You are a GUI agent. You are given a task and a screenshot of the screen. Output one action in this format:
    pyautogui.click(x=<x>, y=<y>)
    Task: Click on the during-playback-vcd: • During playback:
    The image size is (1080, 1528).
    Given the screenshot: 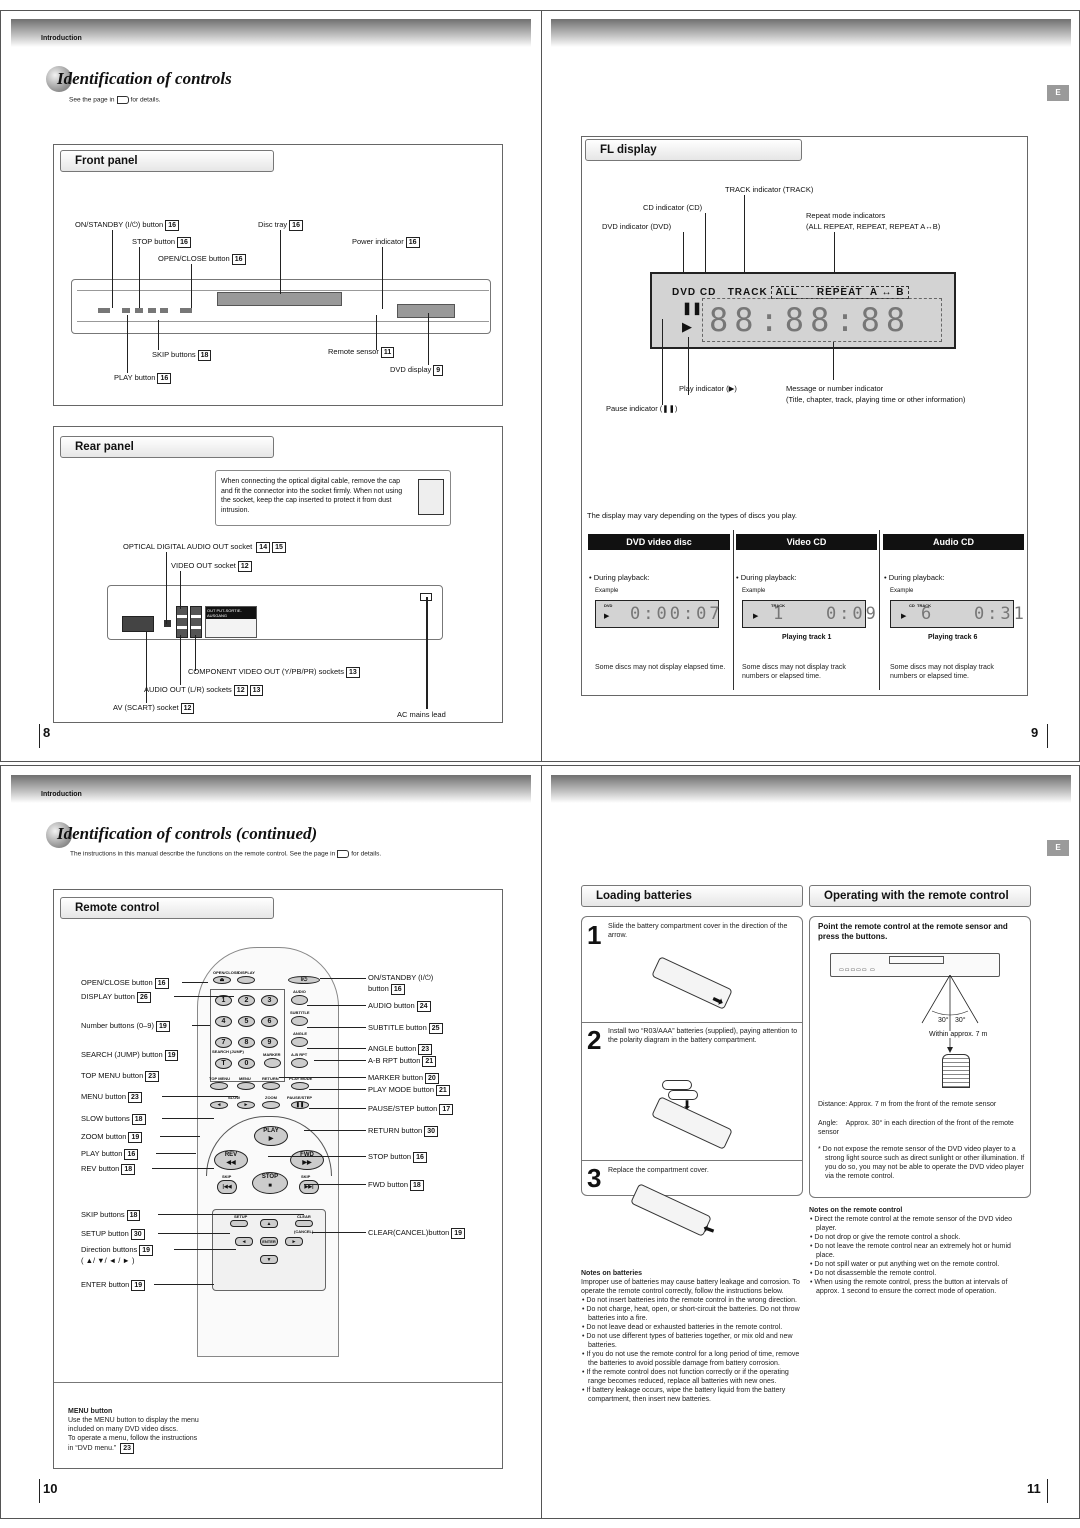 What is the action you would take?
    pyautogui.click(x=766, y=577)
    